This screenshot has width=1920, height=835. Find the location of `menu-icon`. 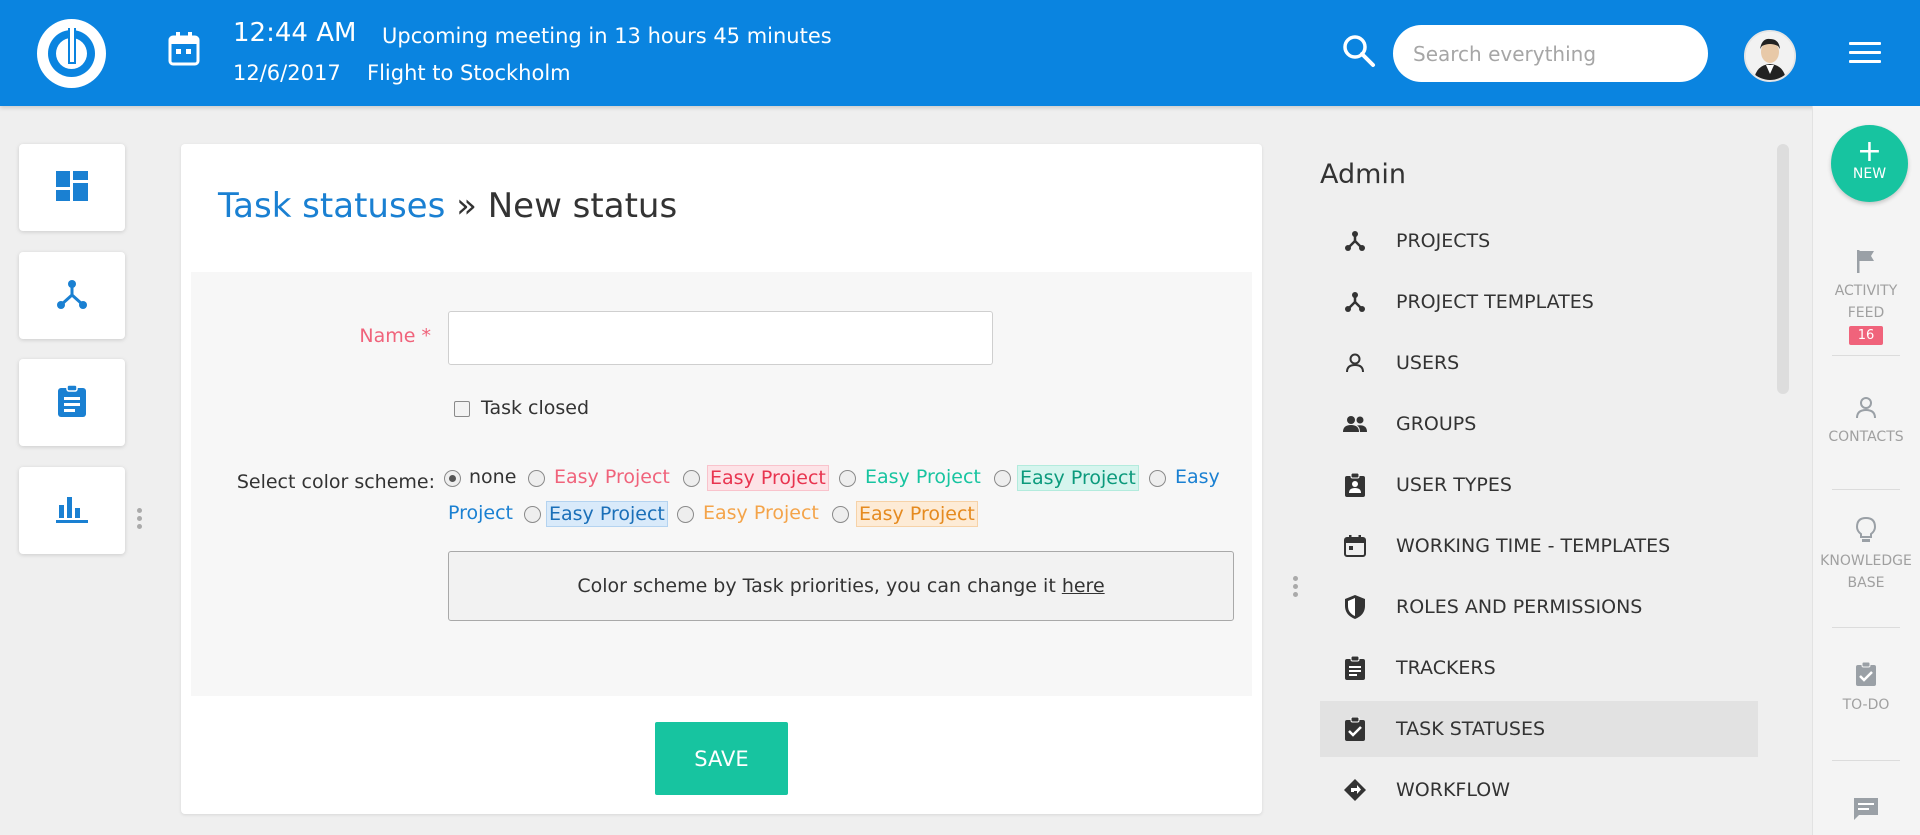

menu-icon is located at coordinates (1865, 53).